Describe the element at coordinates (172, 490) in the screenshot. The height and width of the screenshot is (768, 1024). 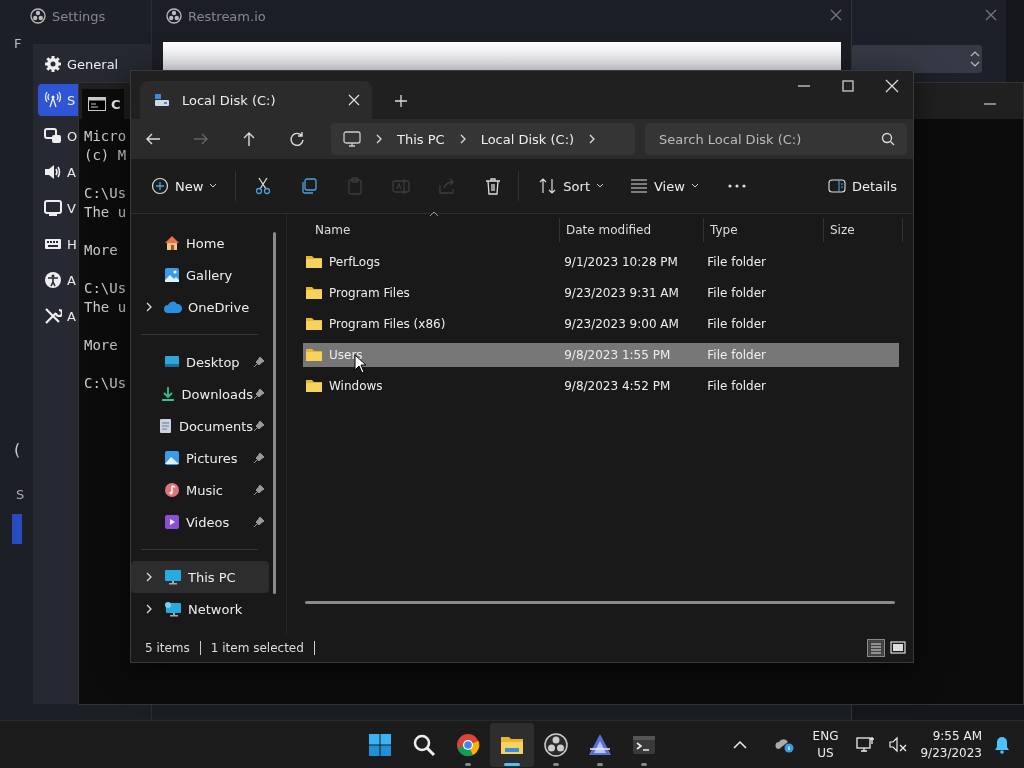
I see `music-icon` at that location.